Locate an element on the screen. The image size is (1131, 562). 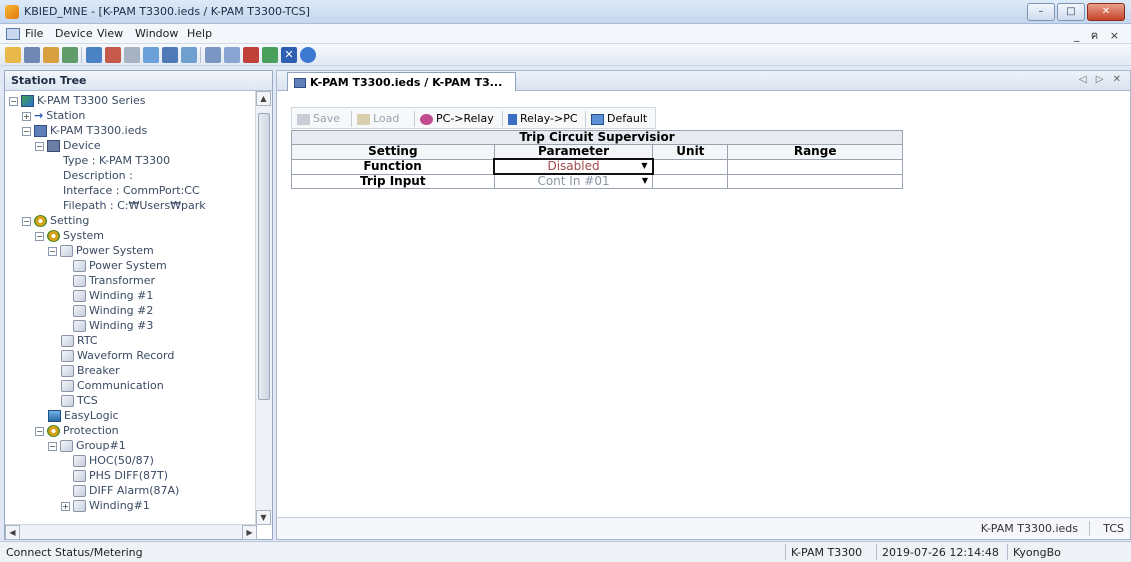
menu-help: Help is located at coordinates (199, 33).